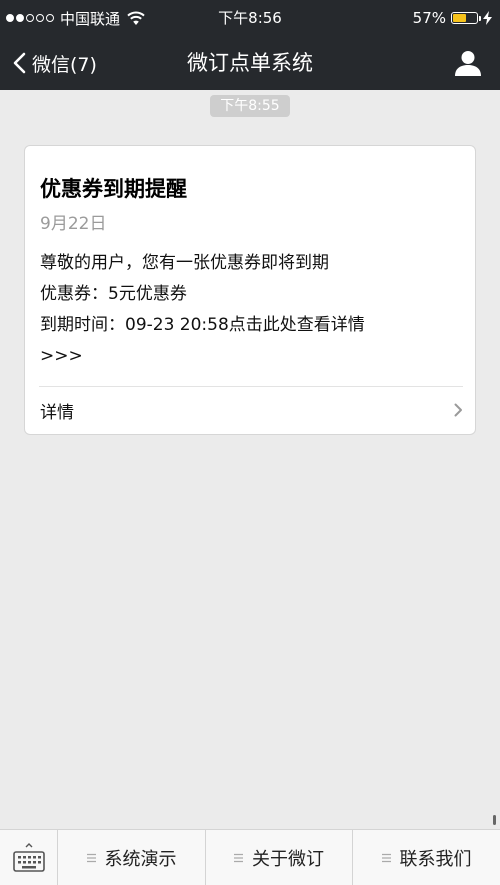 This screenshot has width=500, height=885. What do you see at coordinates (140, 859) in the screenshot?
I see `menu-label: 系统演示` at bounding box center [140, 859].